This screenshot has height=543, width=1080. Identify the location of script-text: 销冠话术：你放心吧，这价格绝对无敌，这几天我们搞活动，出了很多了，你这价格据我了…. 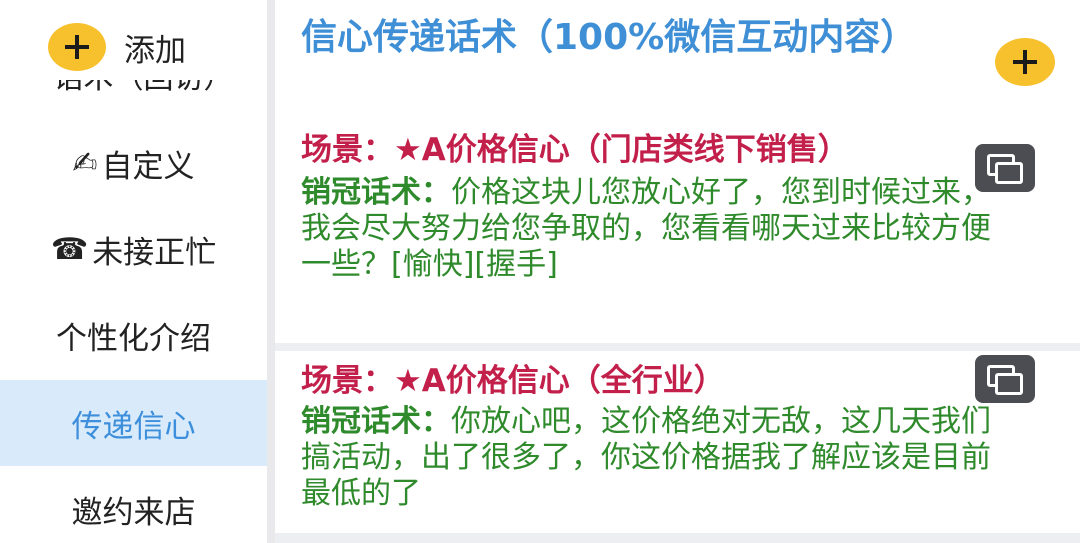
(656, 458).